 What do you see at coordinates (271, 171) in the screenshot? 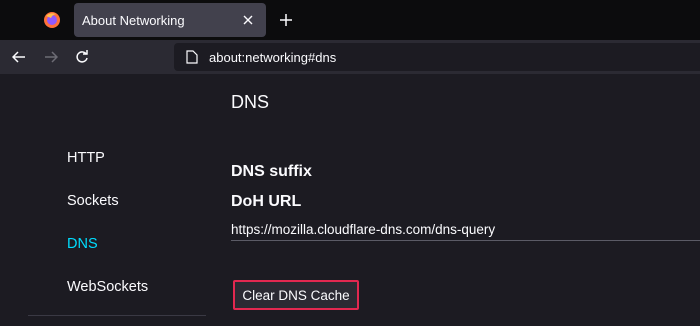
I see `dns-suffix-heading: DNS suffix` at bounding box center [271, 171].